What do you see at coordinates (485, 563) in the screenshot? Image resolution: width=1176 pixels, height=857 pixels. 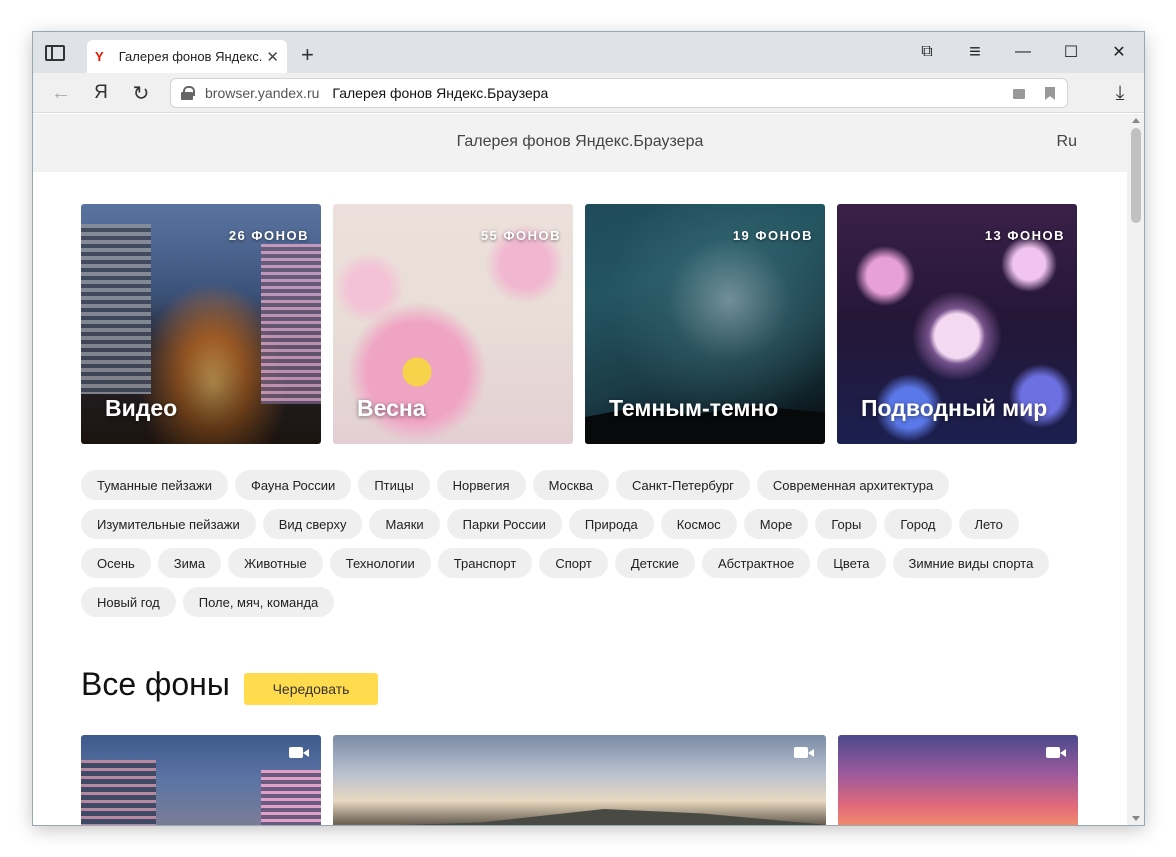 I see `tag-chip: Транспорт` at bounding box center [485, 563].